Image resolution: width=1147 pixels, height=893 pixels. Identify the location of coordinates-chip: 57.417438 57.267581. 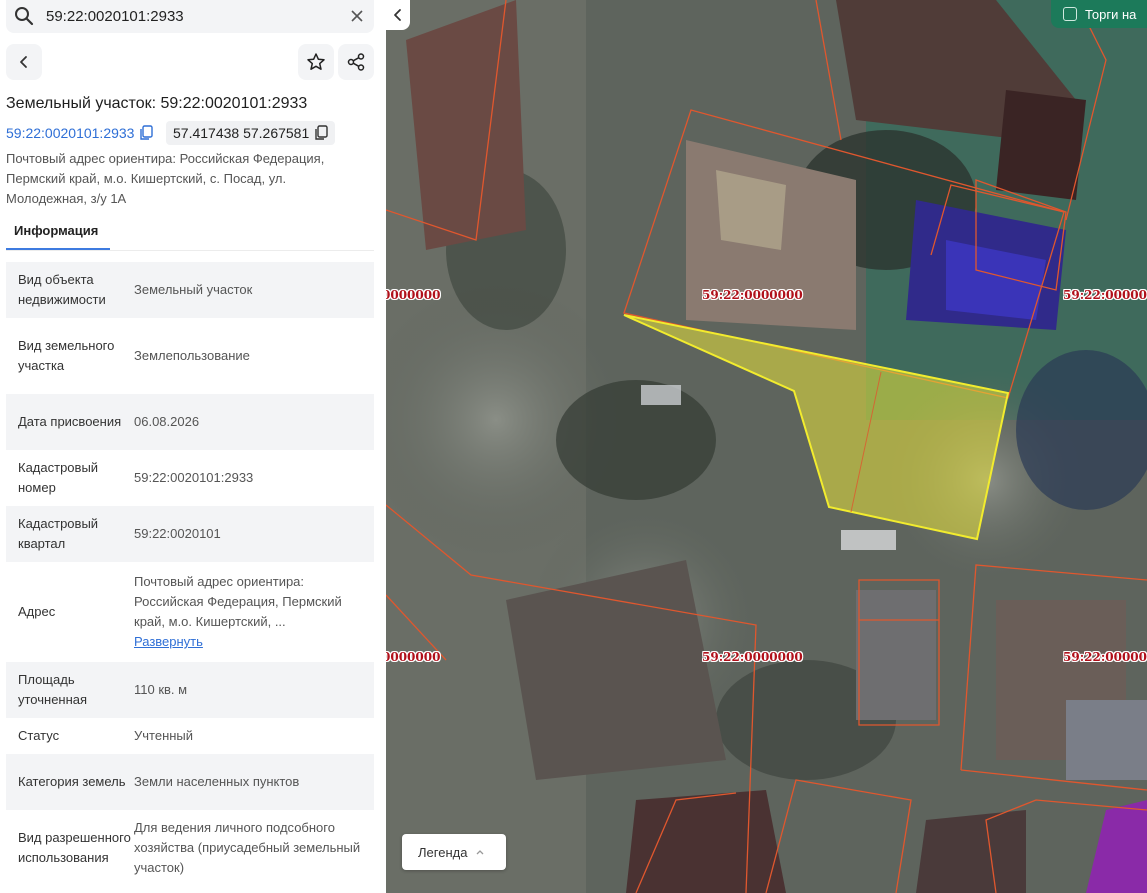
(251, 133).